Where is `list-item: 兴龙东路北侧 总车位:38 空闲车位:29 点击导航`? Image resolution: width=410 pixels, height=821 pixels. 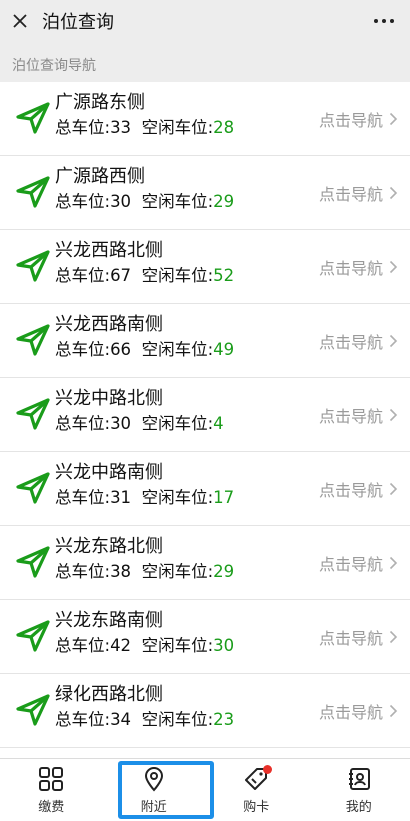
list-item: 兴龙东路北侧 总车位:38 空闲车位:29 点击导航 is located at coordinates (205, 563).